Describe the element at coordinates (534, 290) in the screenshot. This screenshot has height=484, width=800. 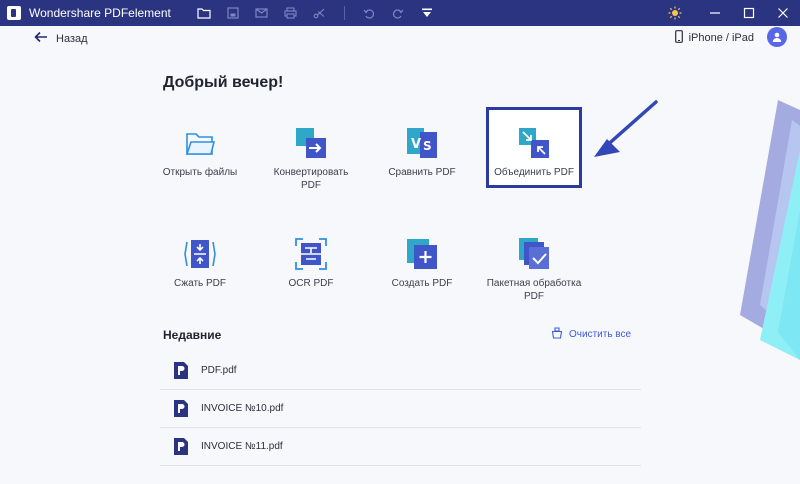
I see `tile-label: Пакетная обработка PDF` at that location.